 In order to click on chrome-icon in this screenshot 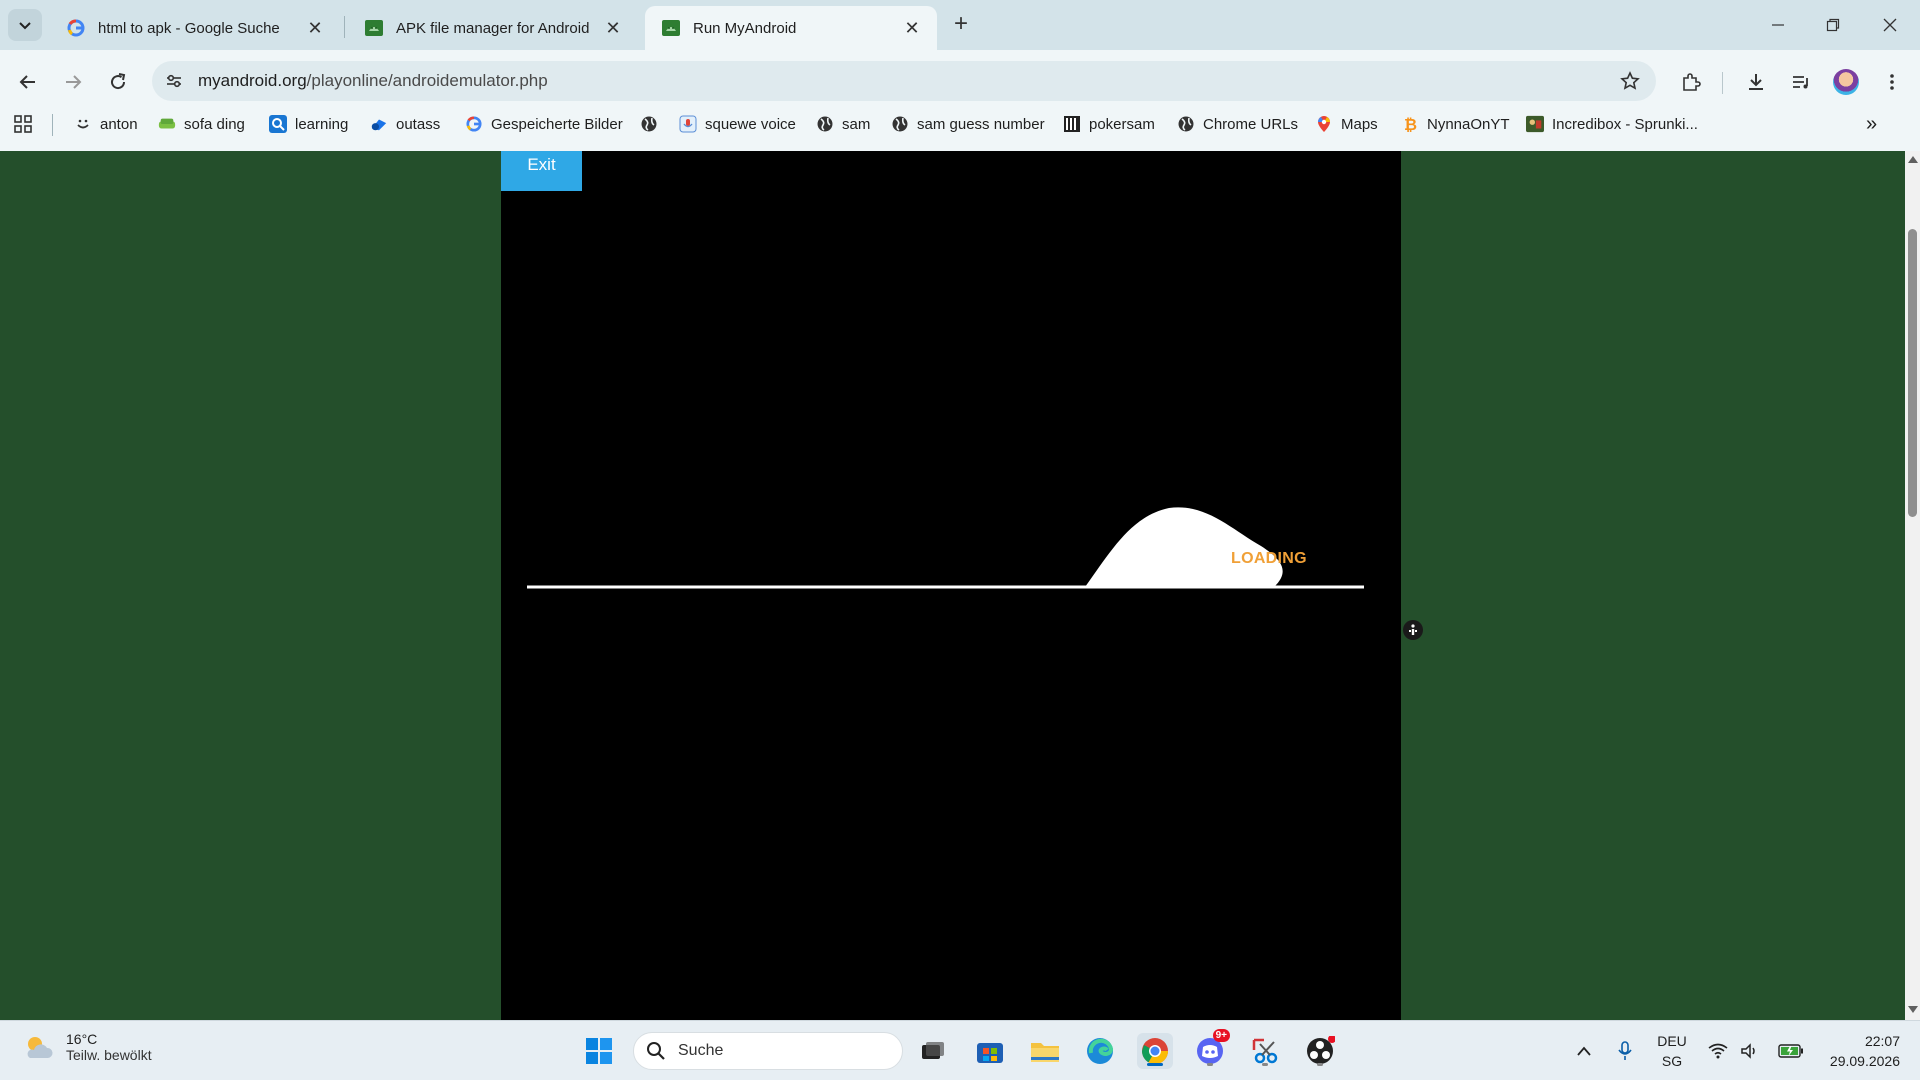, I will do `click(1155, 1051)`.